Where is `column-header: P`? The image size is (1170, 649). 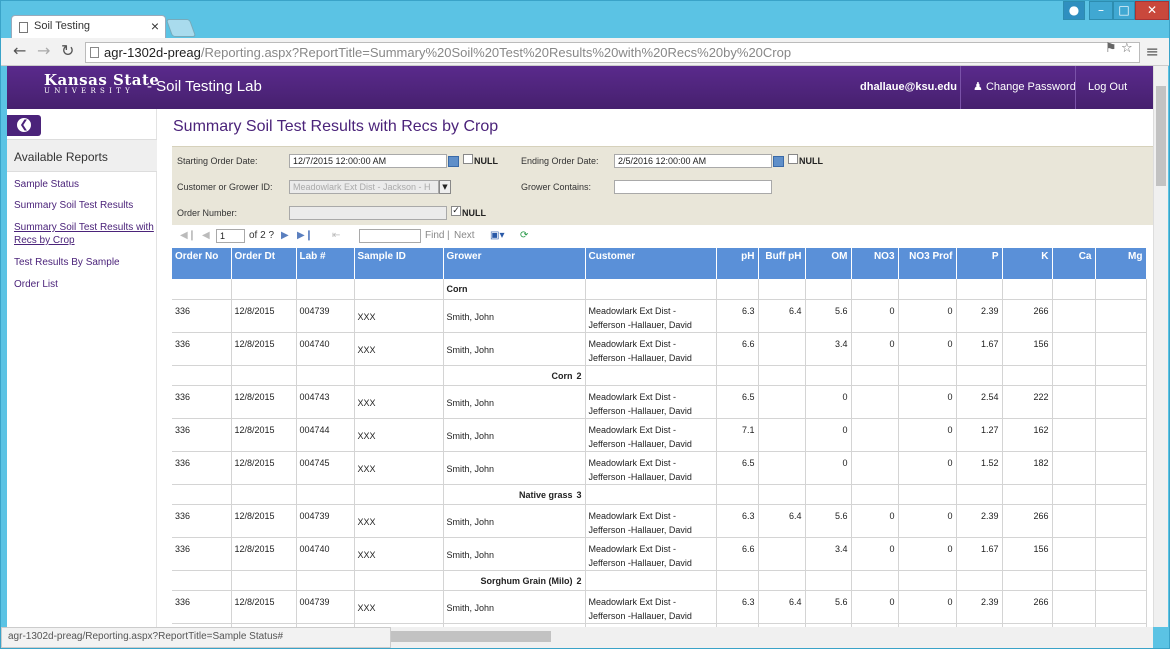
column-header: P is located at coordinates (979, 263).